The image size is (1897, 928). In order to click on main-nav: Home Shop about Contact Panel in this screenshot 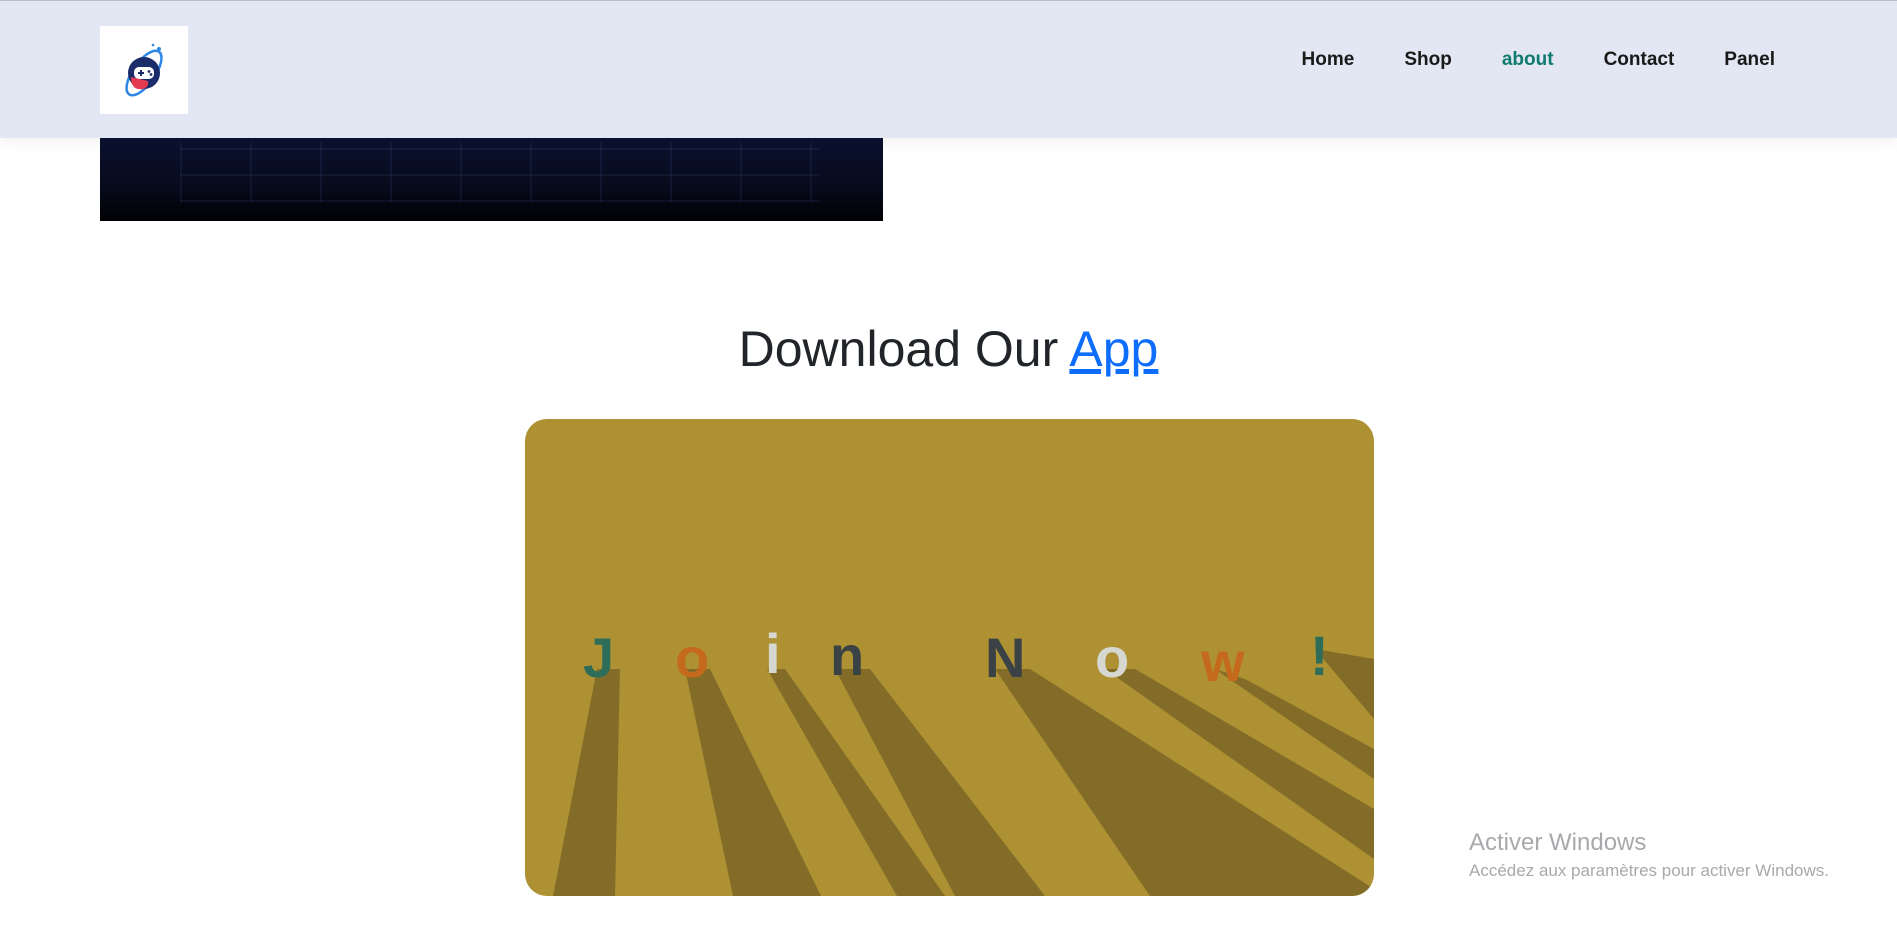, I will do `click(1513, 60)`.